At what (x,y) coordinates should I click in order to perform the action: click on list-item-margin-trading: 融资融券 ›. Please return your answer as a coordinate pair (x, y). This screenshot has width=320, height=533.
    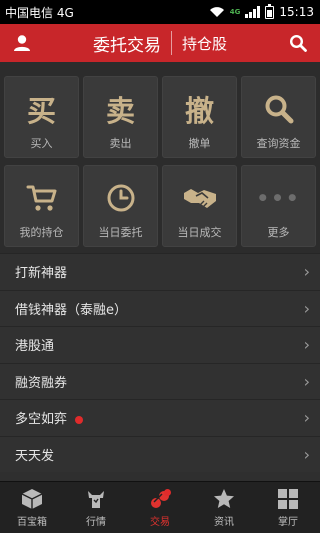
    Looking at the image, I should click on (160, 381).